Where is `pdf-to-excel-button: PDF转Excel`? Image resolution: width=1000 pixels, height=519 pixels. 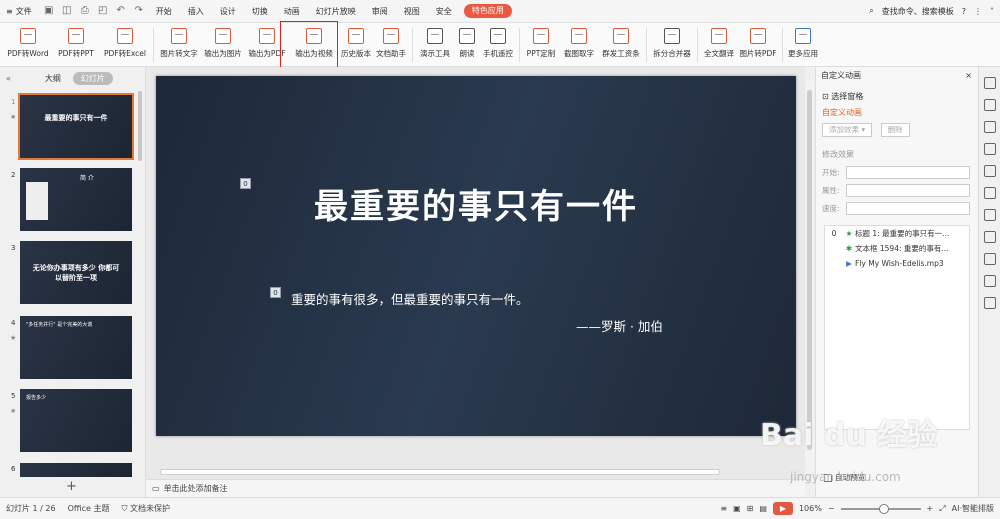 pdf-to-excel-button: PDF转Excel is located at coordinates (125, 45).